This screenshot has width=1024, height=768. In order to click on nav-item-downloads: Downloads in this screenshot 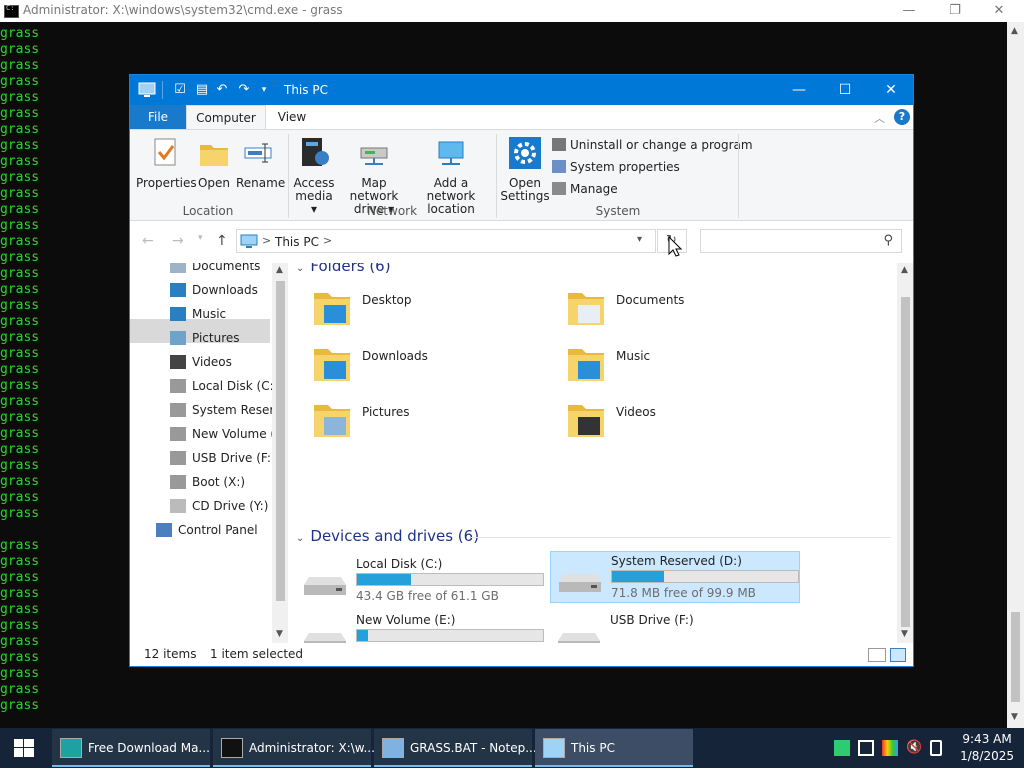, I will do `click(214, 290)`.